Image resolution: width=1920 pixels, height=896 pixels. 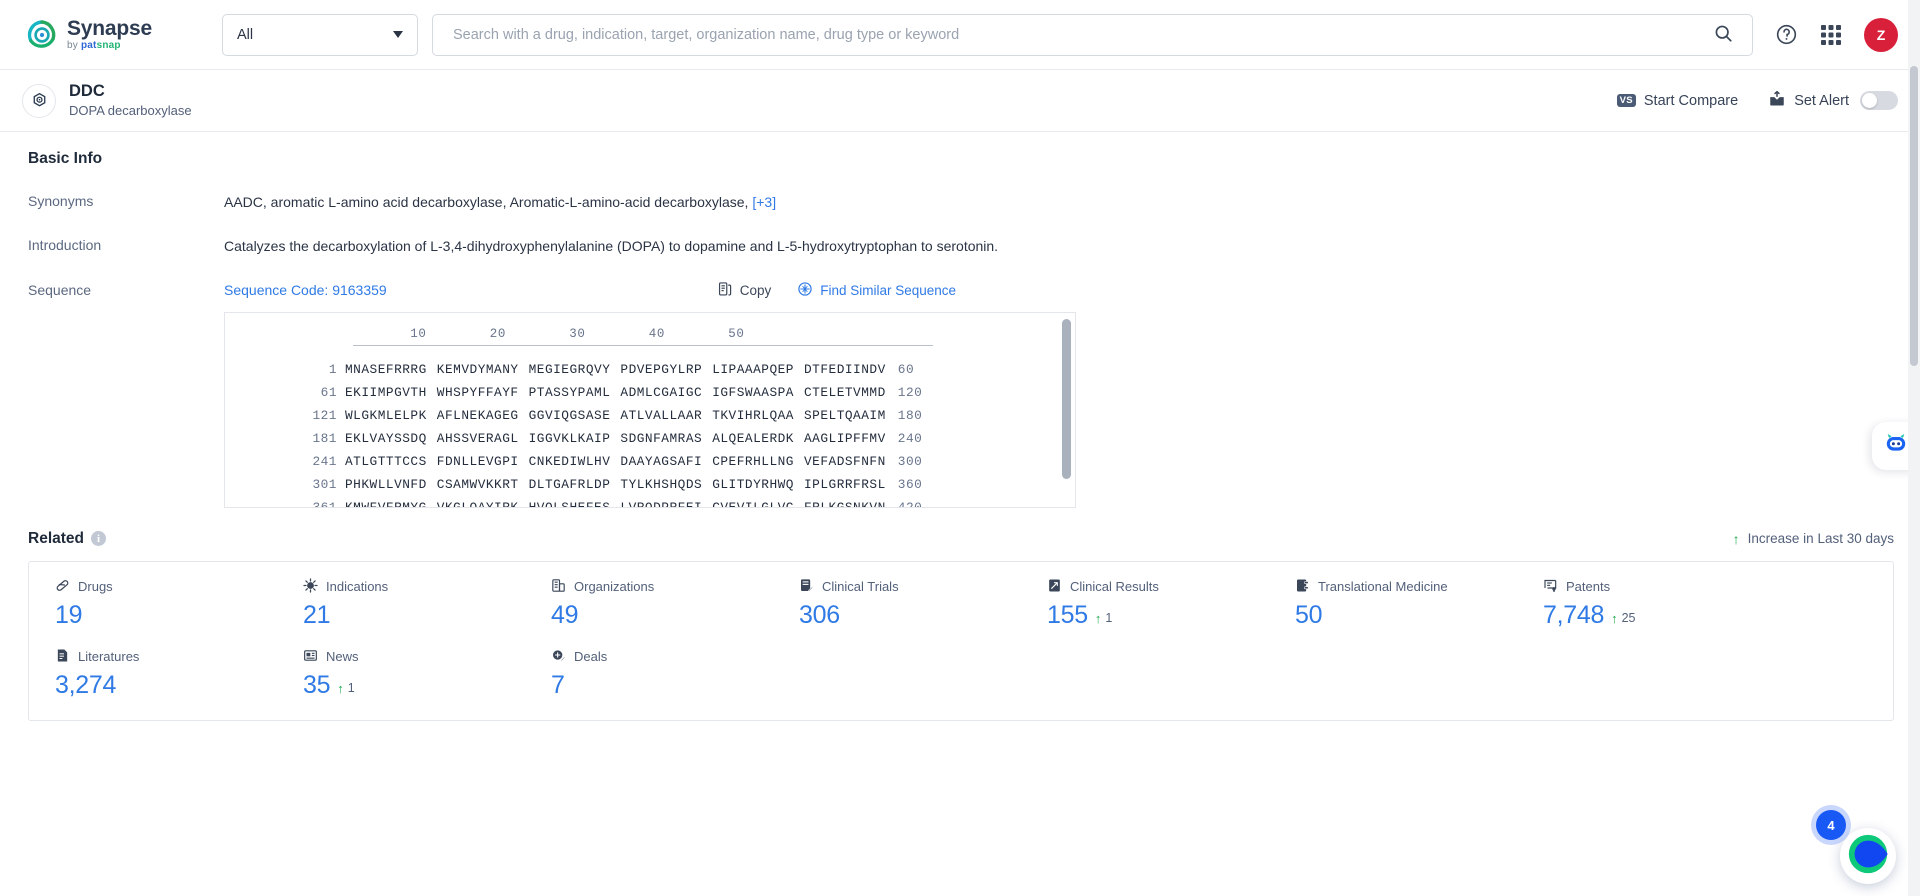 What do you see at coordinates (1914, 216) in the screenshot?
I see `page-scrollbar-thumb` at bounding box center [1914, 216].